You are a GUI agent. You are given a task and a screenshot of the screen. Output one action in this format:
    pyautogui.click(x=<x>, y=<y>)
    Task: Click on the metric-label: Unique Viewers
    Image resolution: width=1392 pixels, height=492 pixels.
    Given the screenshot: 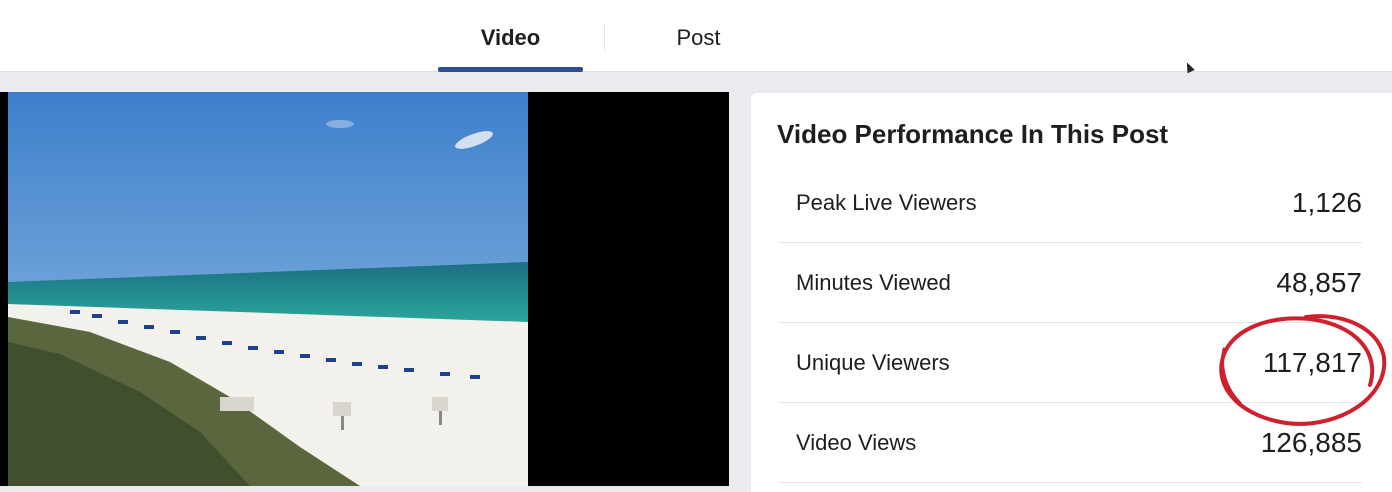 What is the action you would take?
    pyautogui.click(x=873, y=362)
    